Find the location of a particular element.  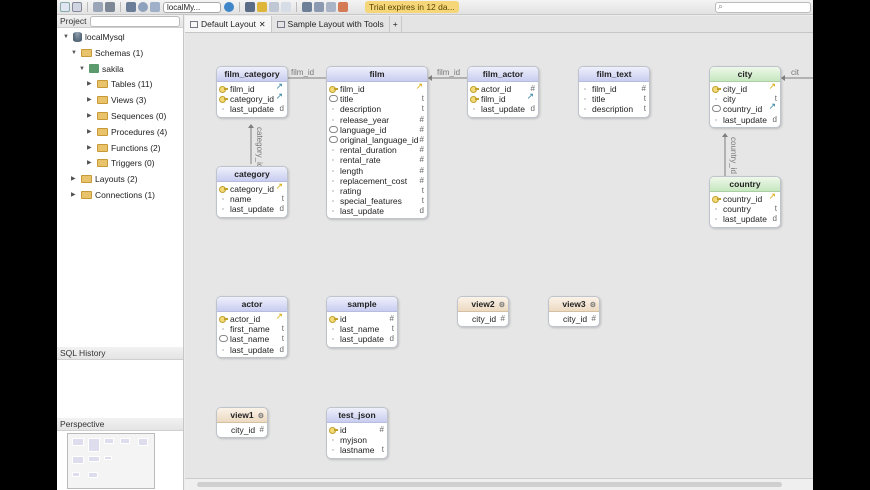

tab-sample-layout: Sample Layout with Tools is located at coordinates (331, 24).